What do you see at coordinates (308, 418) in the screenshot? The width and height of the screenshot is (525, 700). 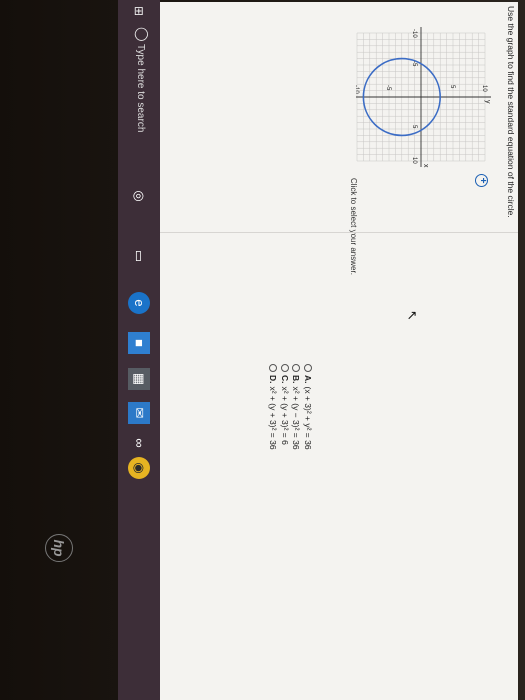 I see `choice-text: (x + 3)² + y² = 36` at bounding box center [308, 418].